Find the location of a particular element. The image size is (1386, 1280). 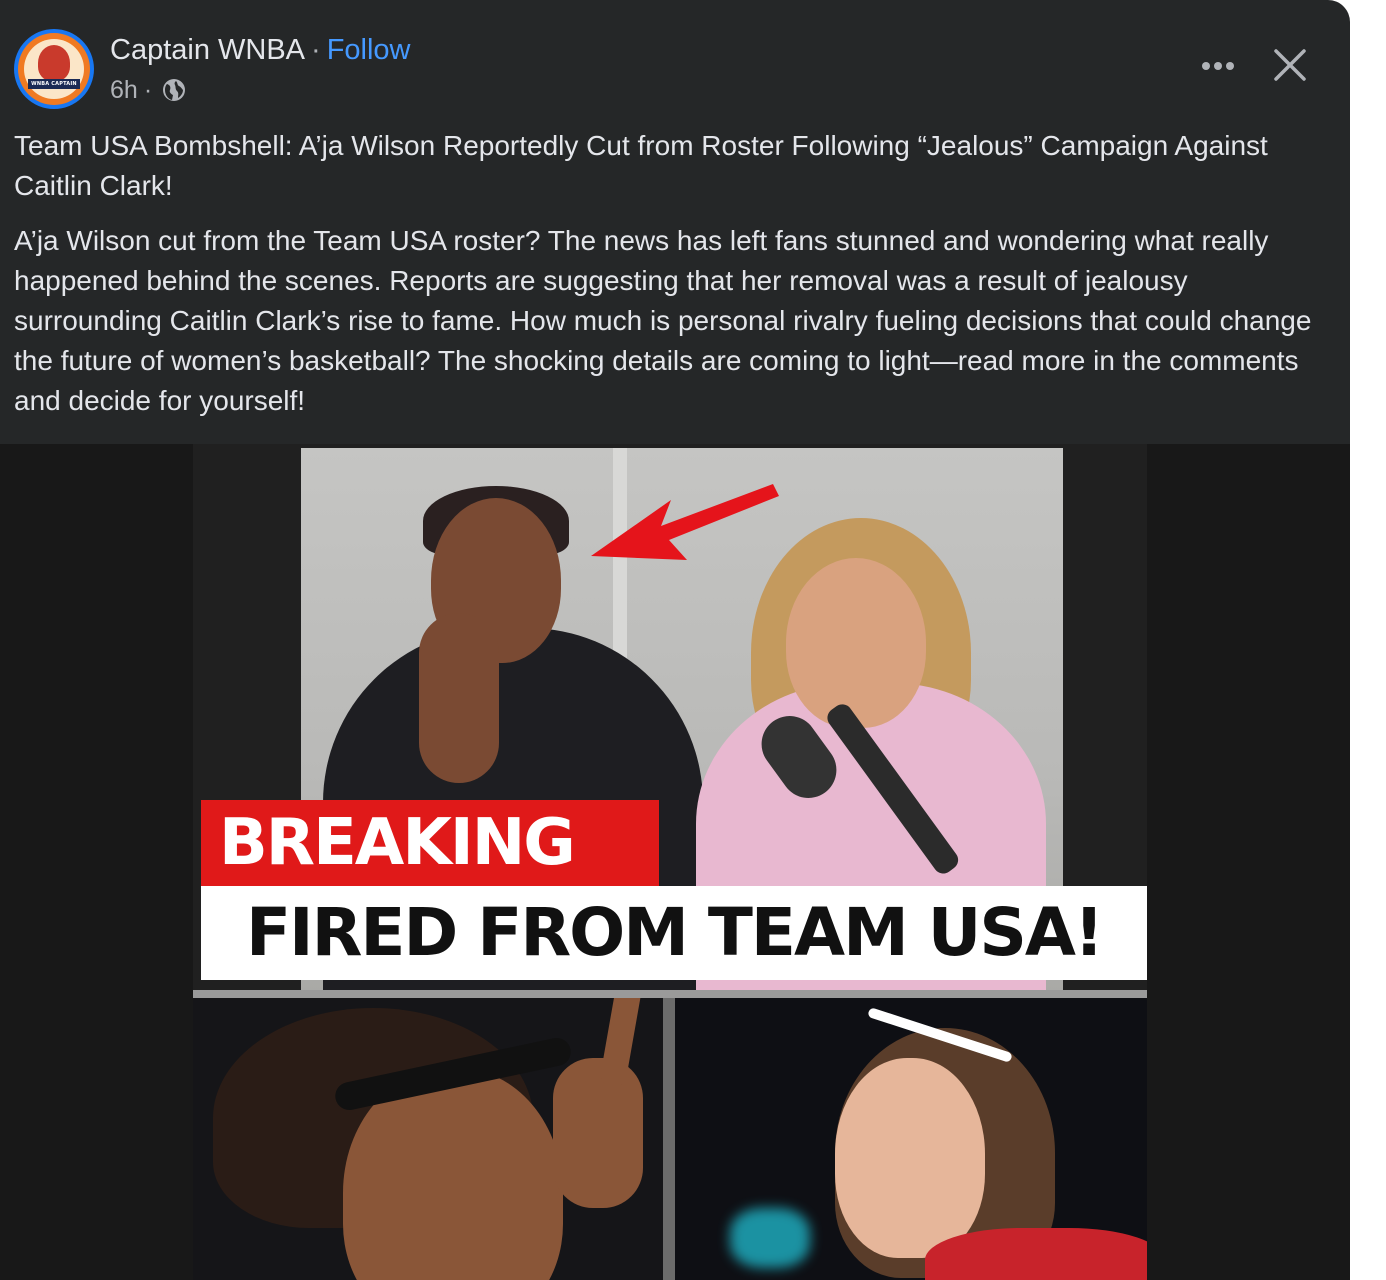

player-face is located at coordinates (910, 1158).